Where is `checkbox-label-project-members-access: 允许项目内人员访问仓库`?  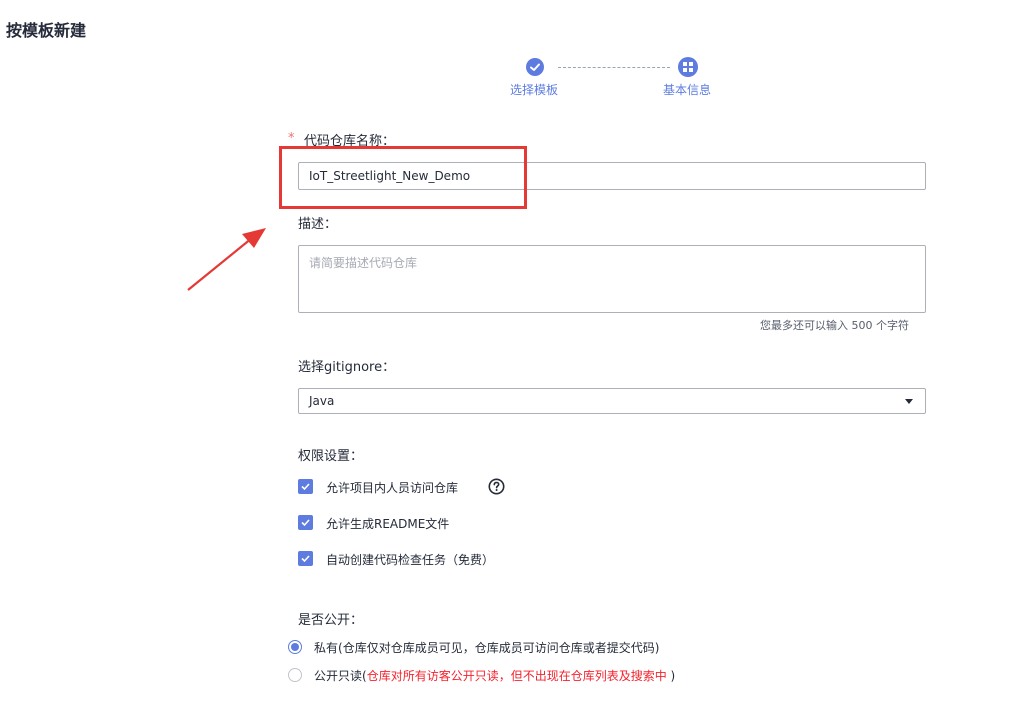
checkbox-label-project-members-access: 允许项目内人员访问仓库 is located at coordinates (392, 488).